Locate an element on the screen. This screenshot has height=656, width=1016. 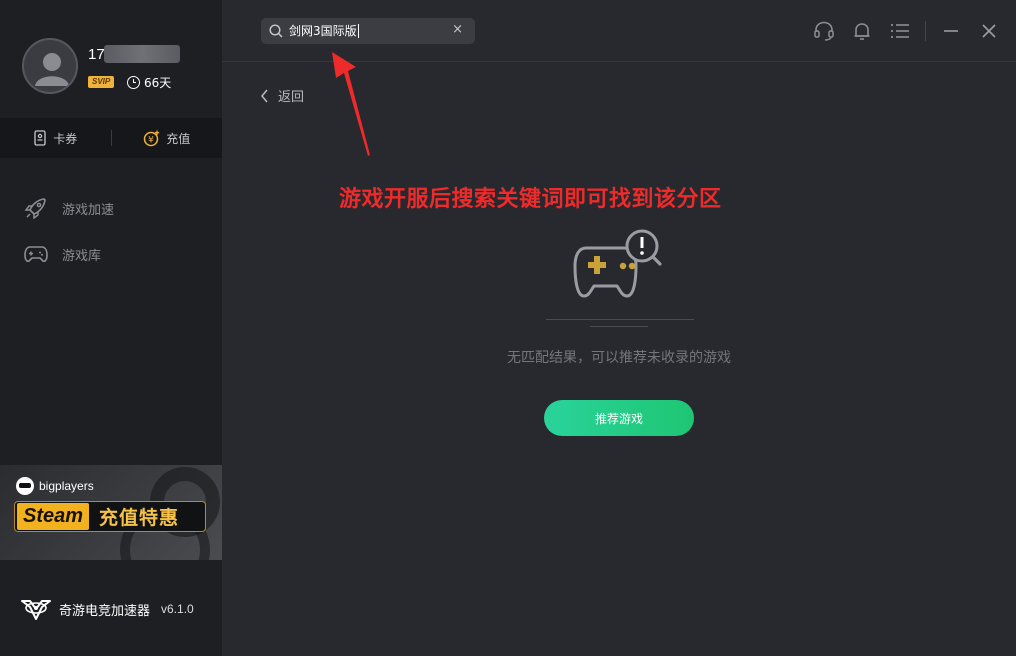
coin-plus-icon: ¥ is located at coordinates (151, 138).